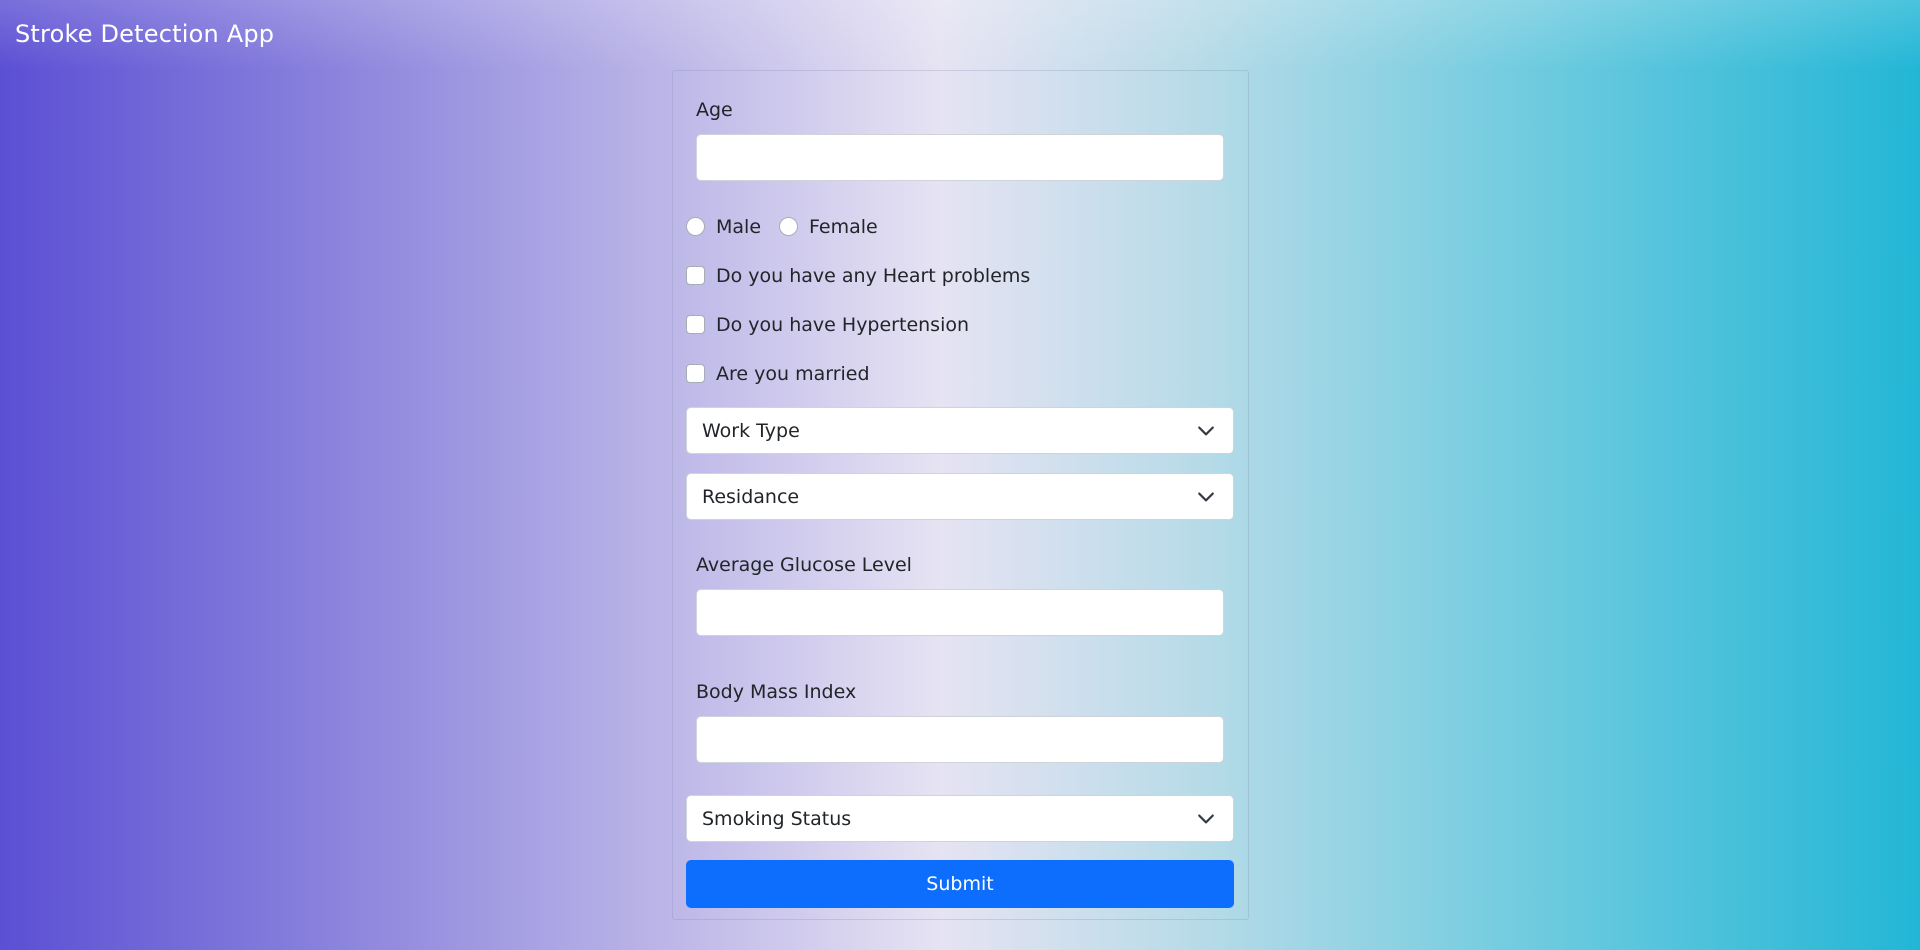  Describe the element at coordinates (695, 373) in the screenshot. I see `married-checkbox` at that location.